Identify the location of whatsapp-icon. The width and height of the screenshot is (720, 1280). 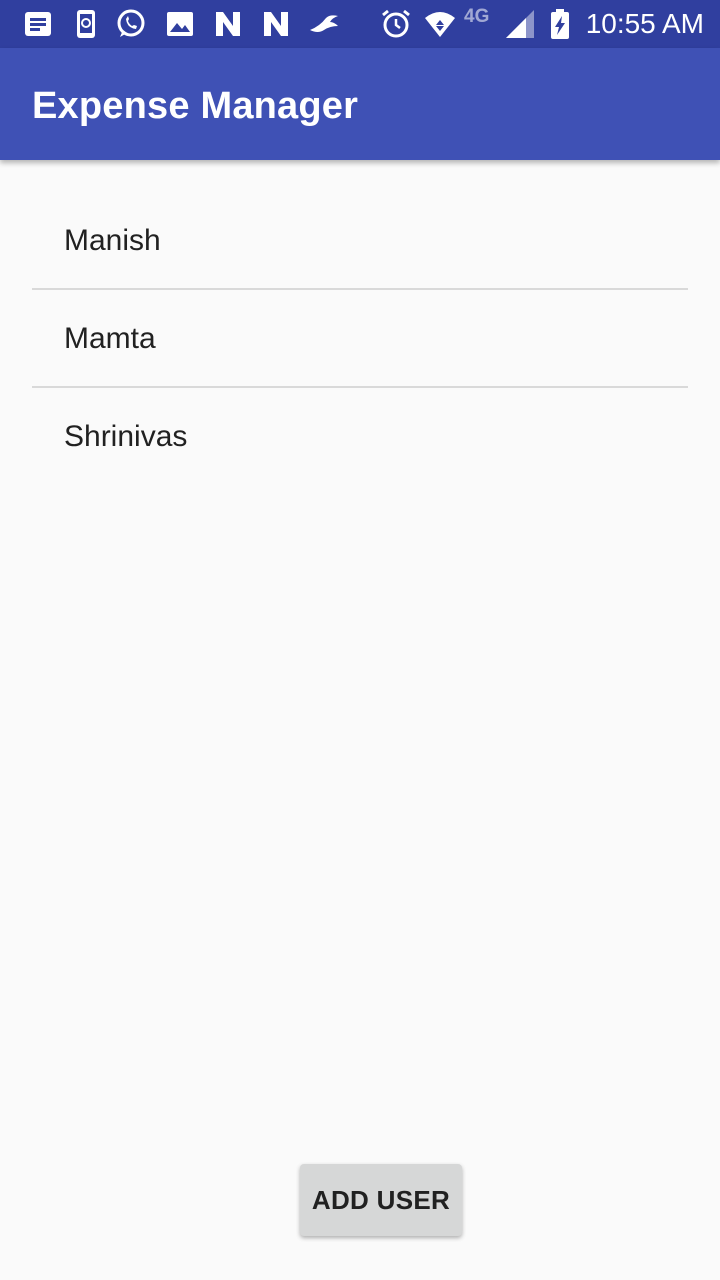
(131, 24).